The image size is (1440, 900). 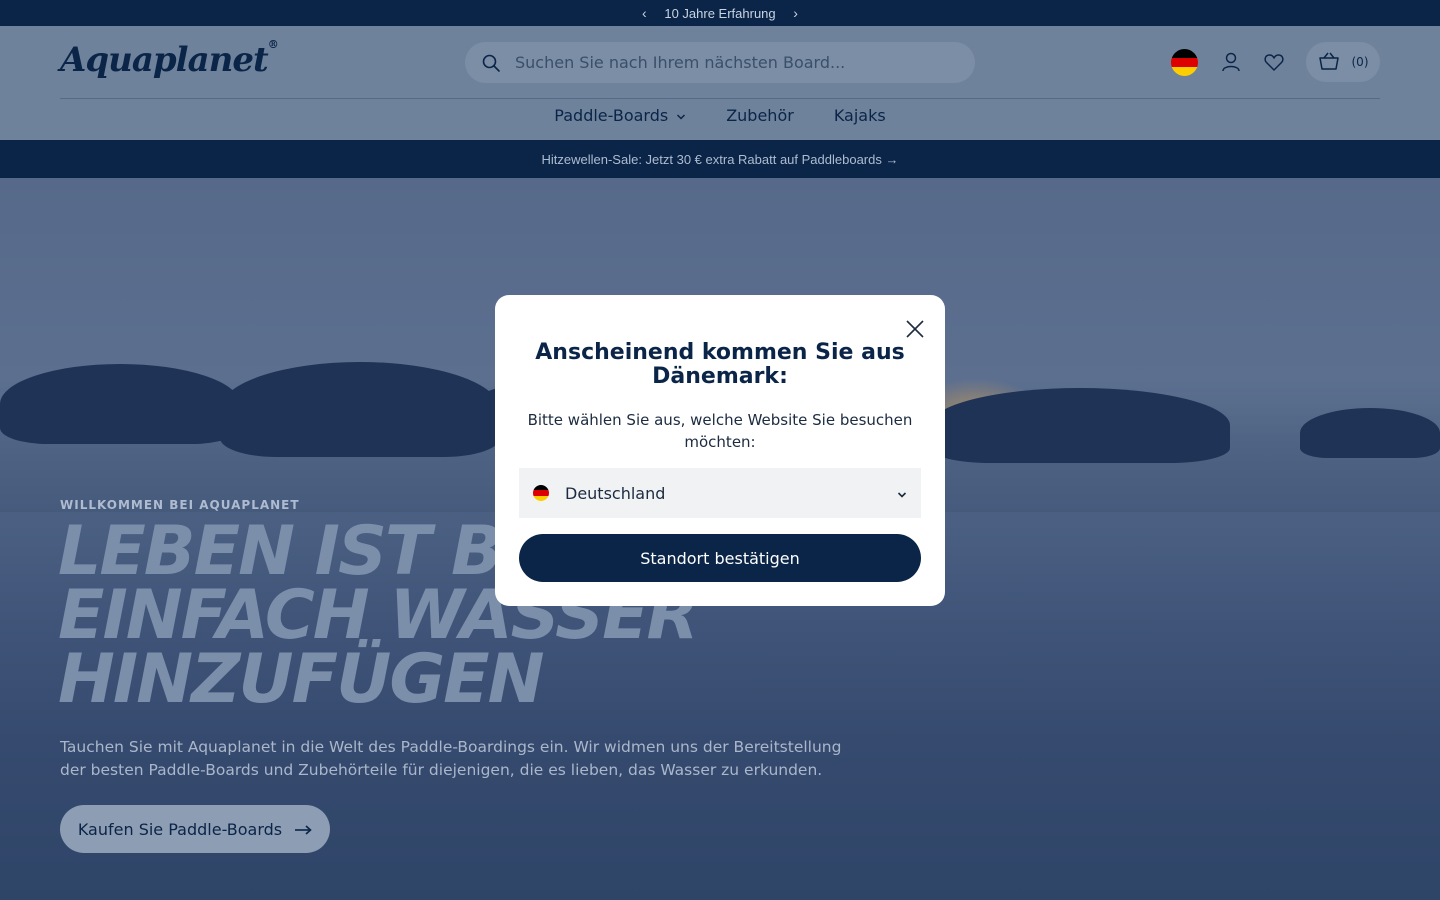 I want to click on search-icon, so click(x=491, y=63).